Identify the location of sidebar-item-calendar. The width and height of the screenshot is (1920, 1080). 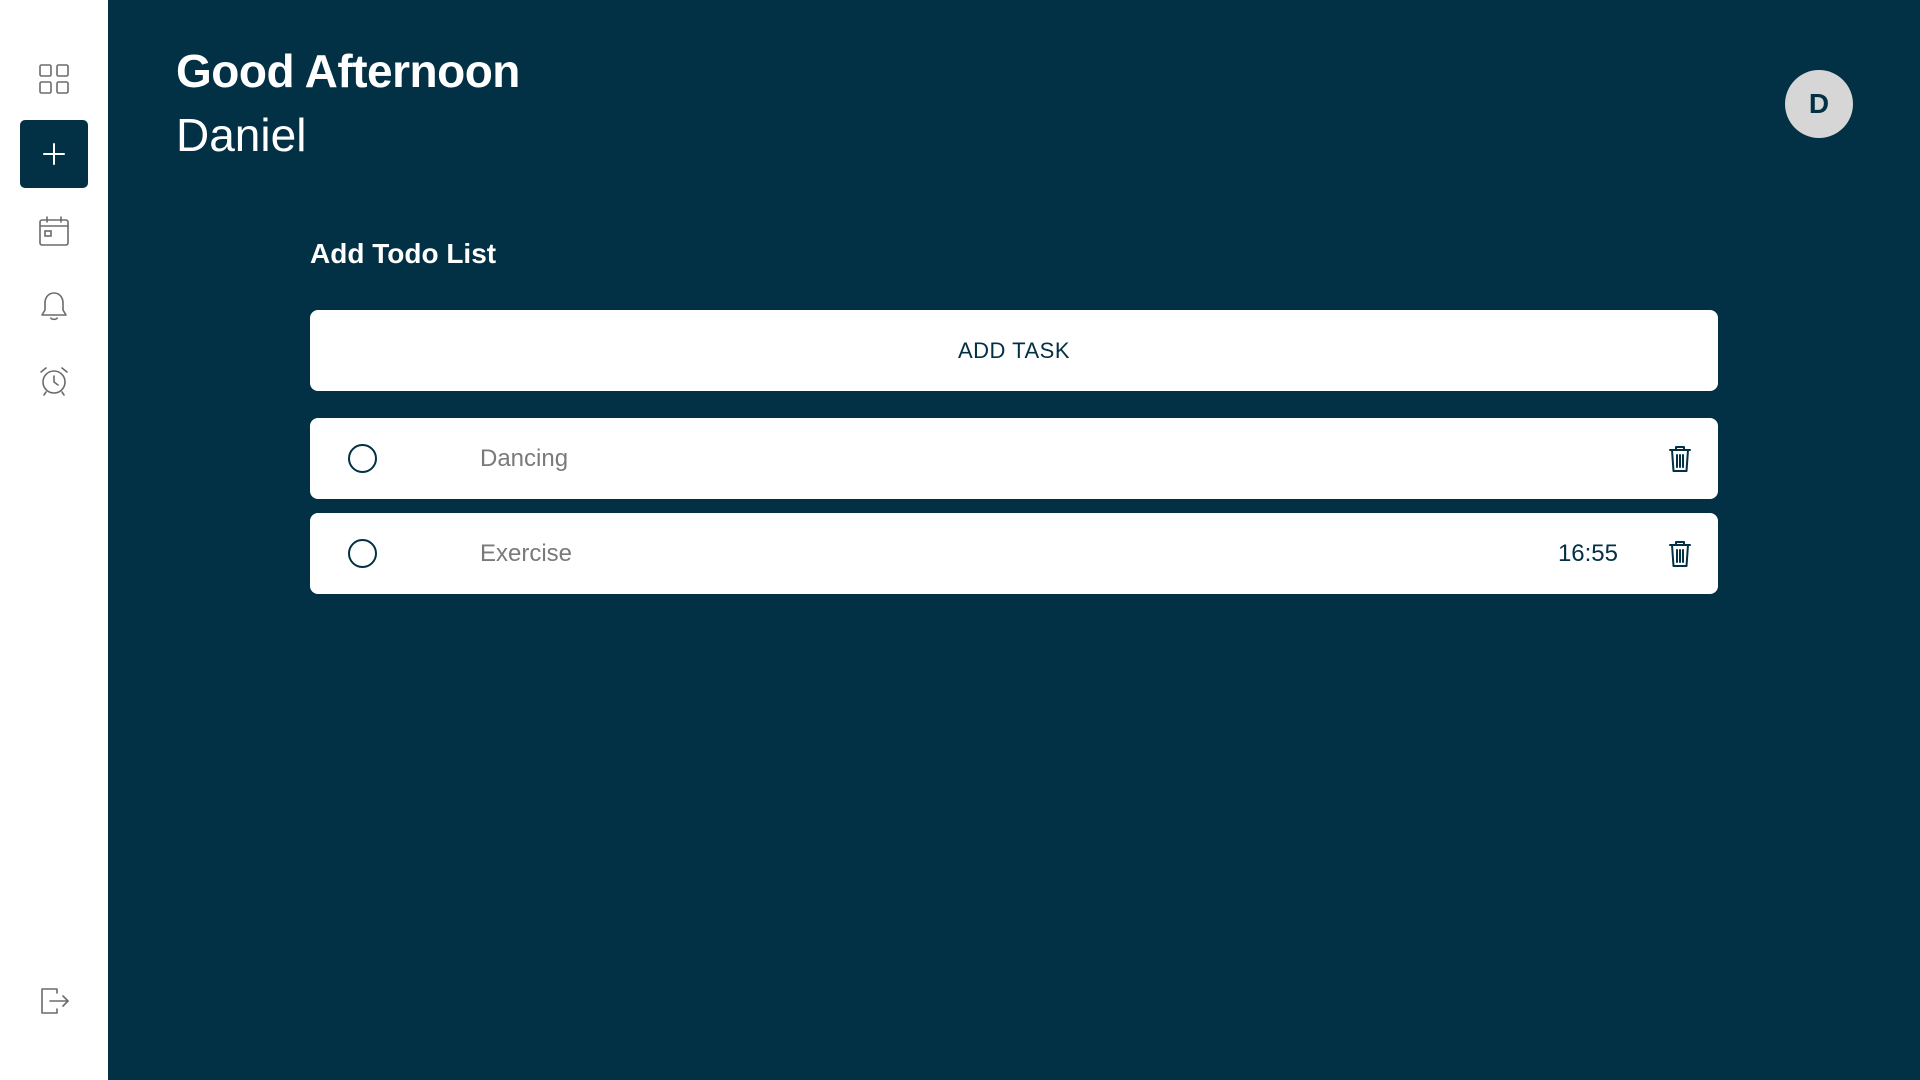
(54, 231).